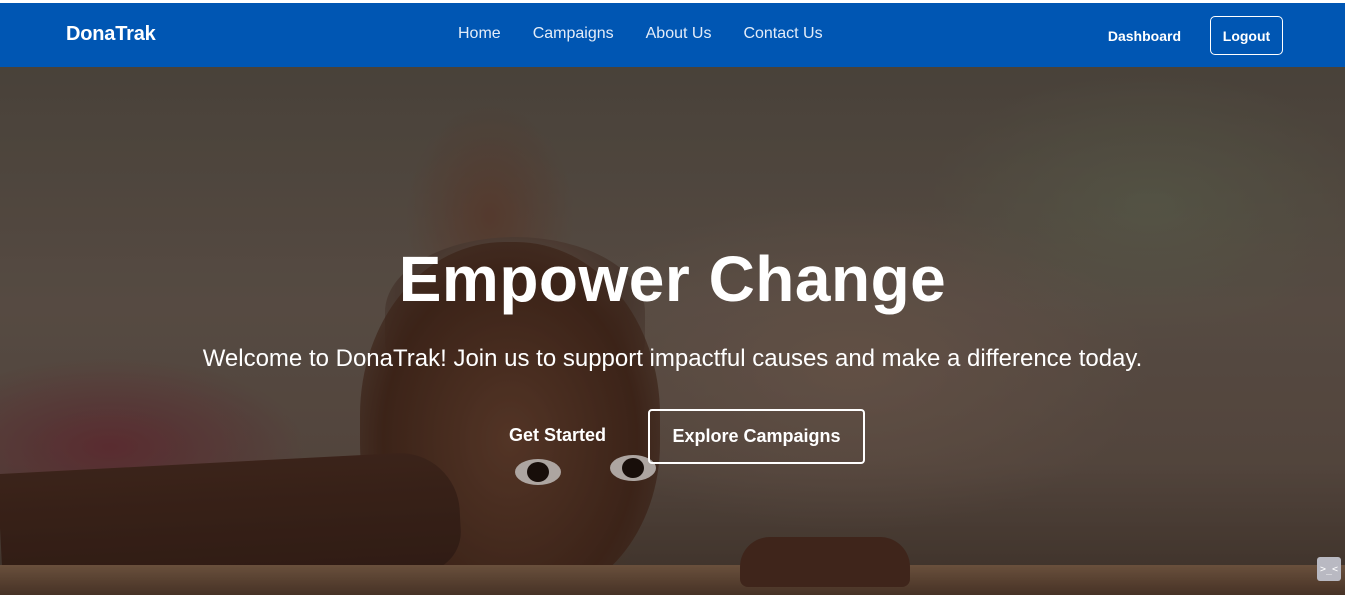 This screenshot has height=595, width=1345. What do you see at coordinates (782, 34) in the screenshot?
I see `nav-link-contact-us: Contact Us` at bounding box center [782, 34].